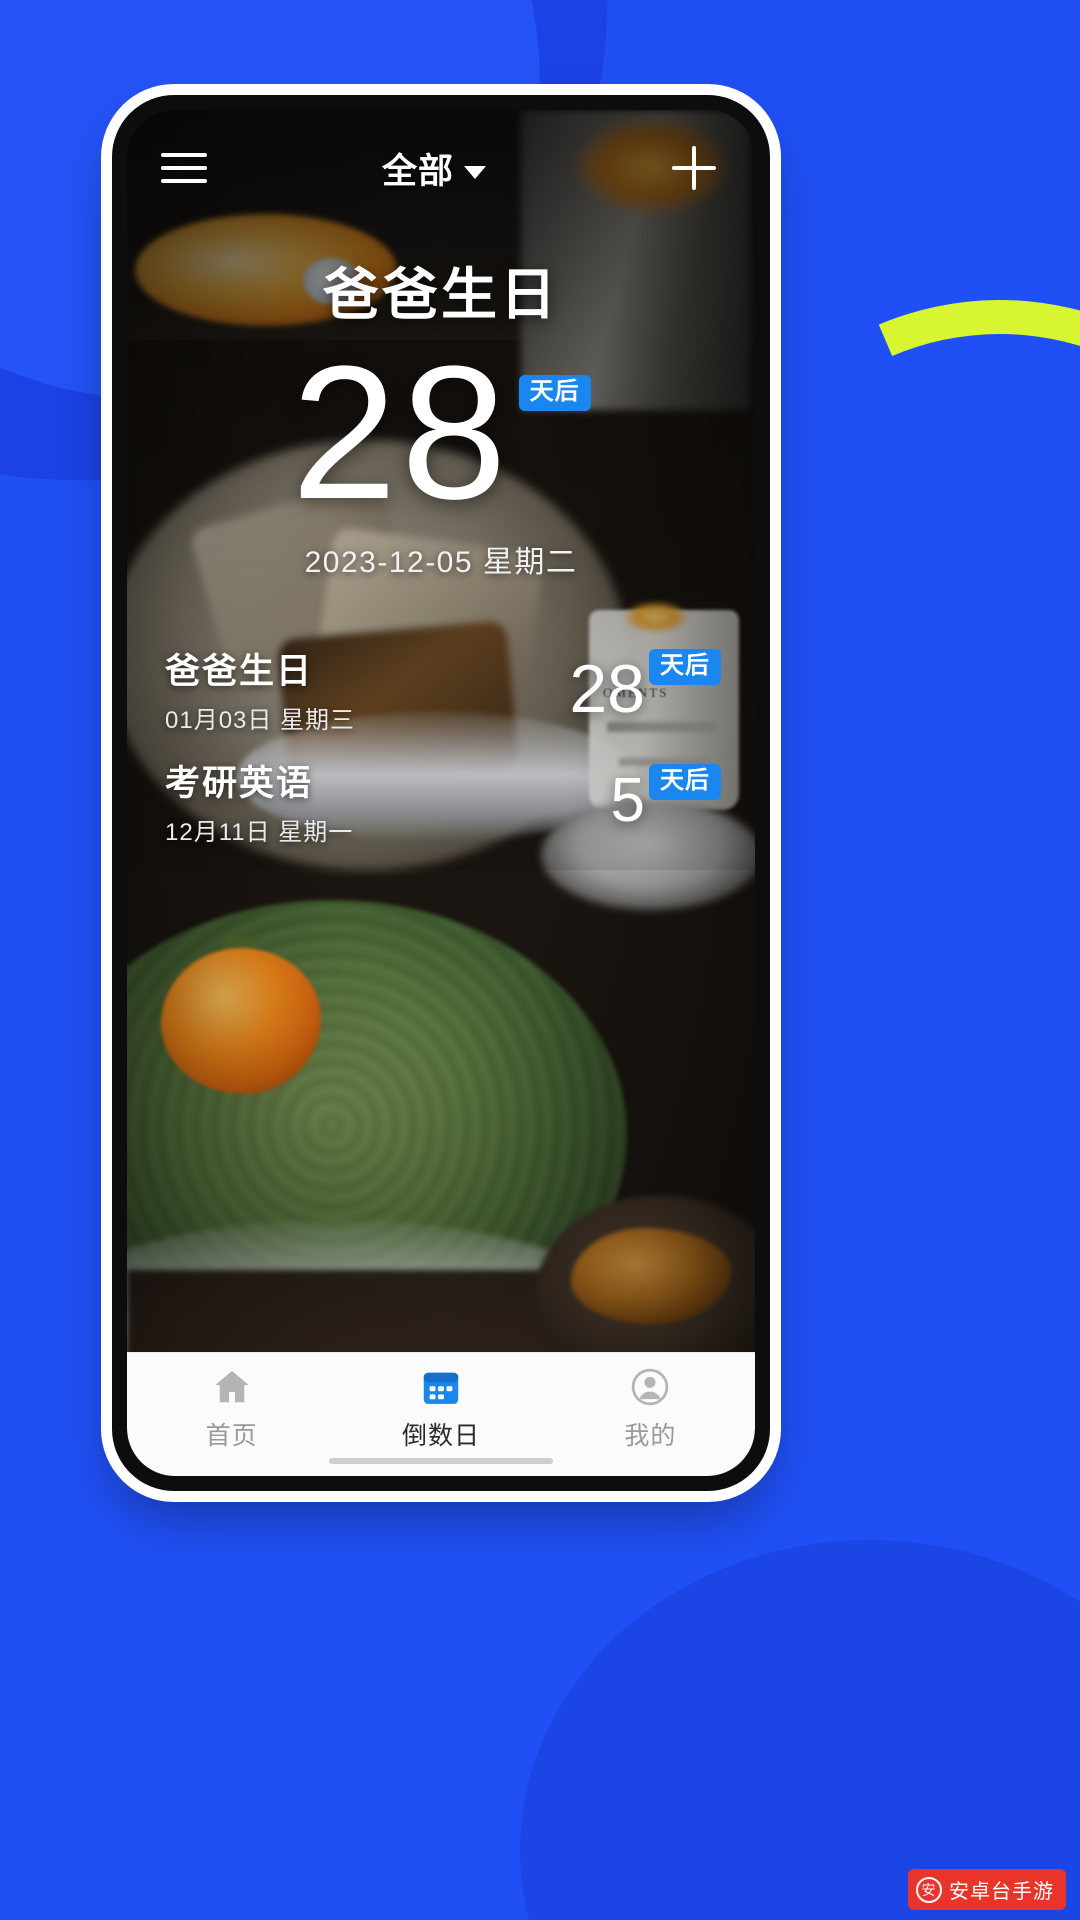  Describe the element at coordinates (260, 720) in the screenshot. I see `list-item-date: 01月03日 星期三` at that location.